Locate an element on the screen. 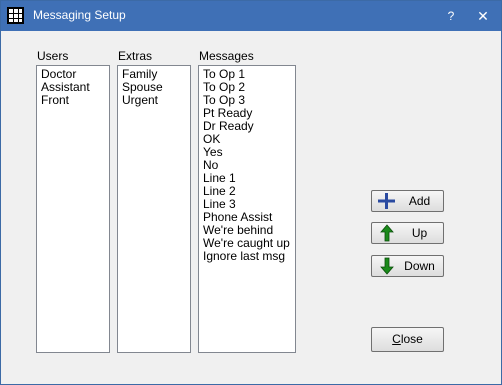  close-button-label: lose is located at coordinates (411, 339).